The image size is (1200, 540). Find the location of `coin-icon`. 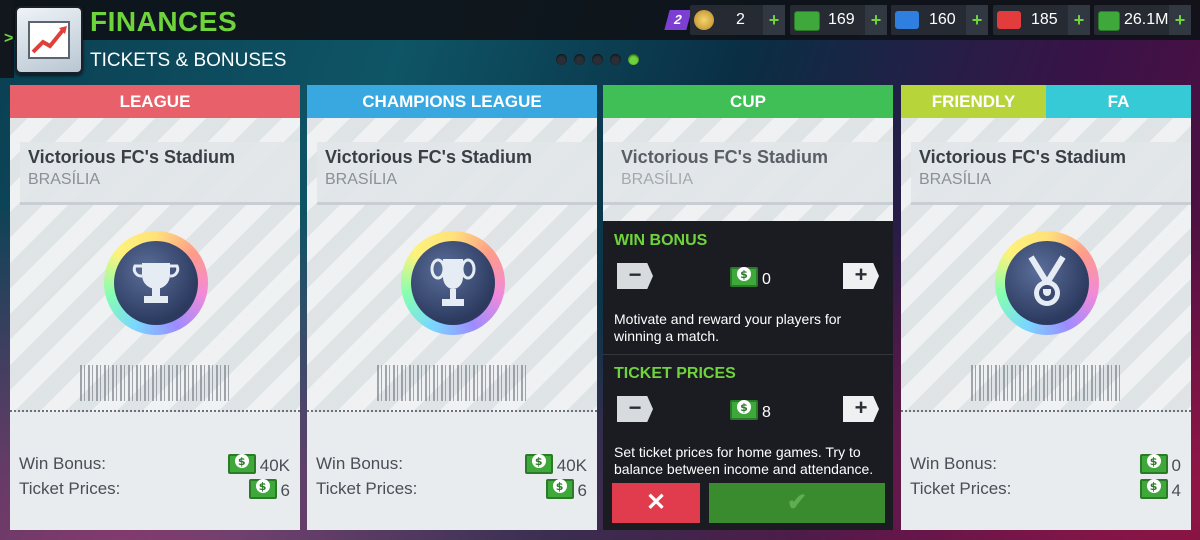

coin-icon is located at coordinates (704, 20).